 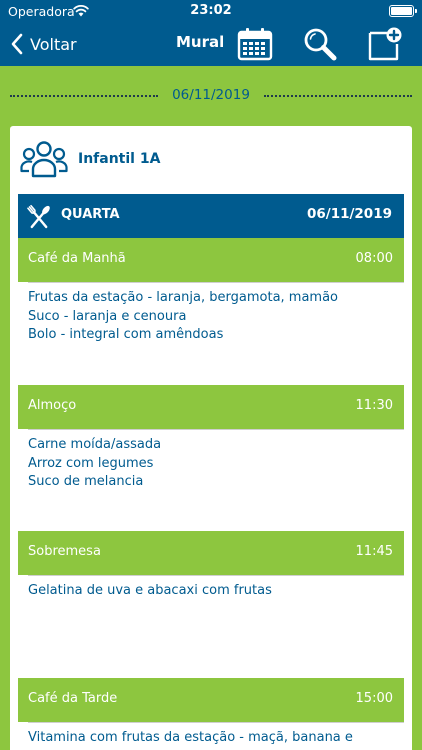 I want to click on meal-time: 15:00, so click(x=374, y=698).